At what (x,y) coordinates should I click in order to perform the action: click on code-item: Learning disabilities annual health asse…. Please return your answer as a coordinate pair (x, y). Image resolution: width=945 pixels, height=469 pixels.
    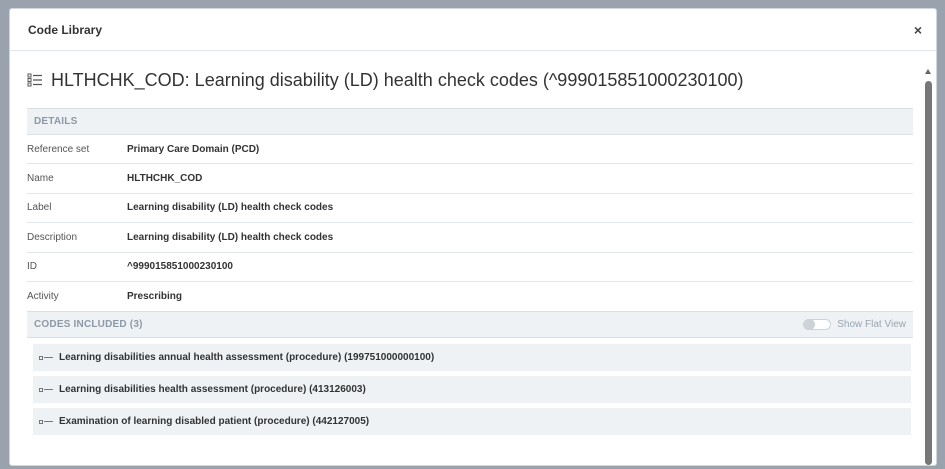
    Looking at the image, I should click on (472, 358).